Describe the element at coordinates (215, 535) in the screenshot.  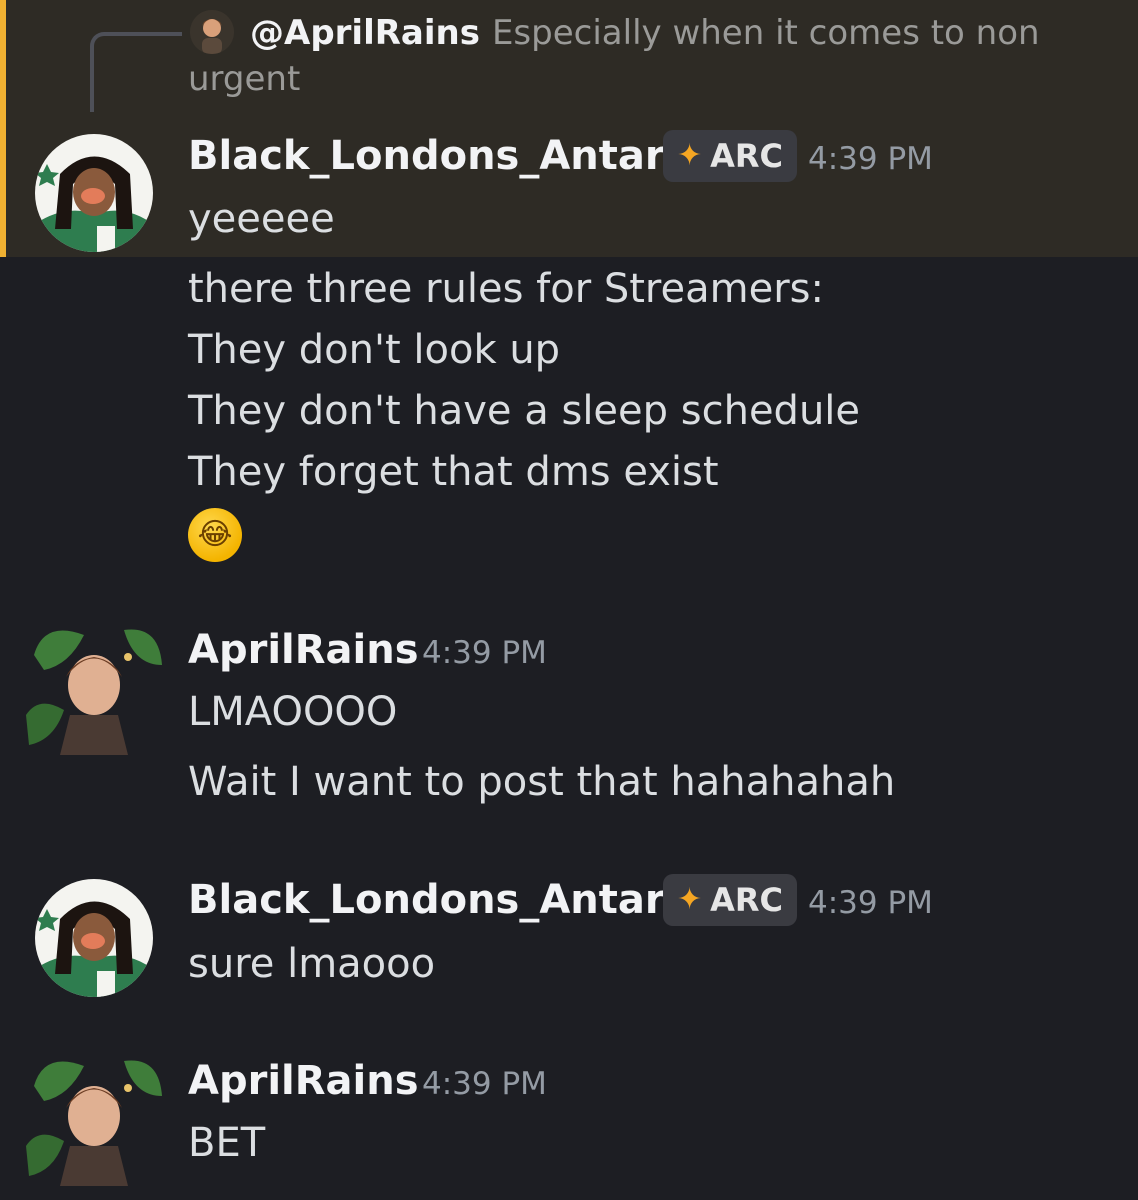
I see `rolling-laughing-emoji-icon: 😂` at that location.